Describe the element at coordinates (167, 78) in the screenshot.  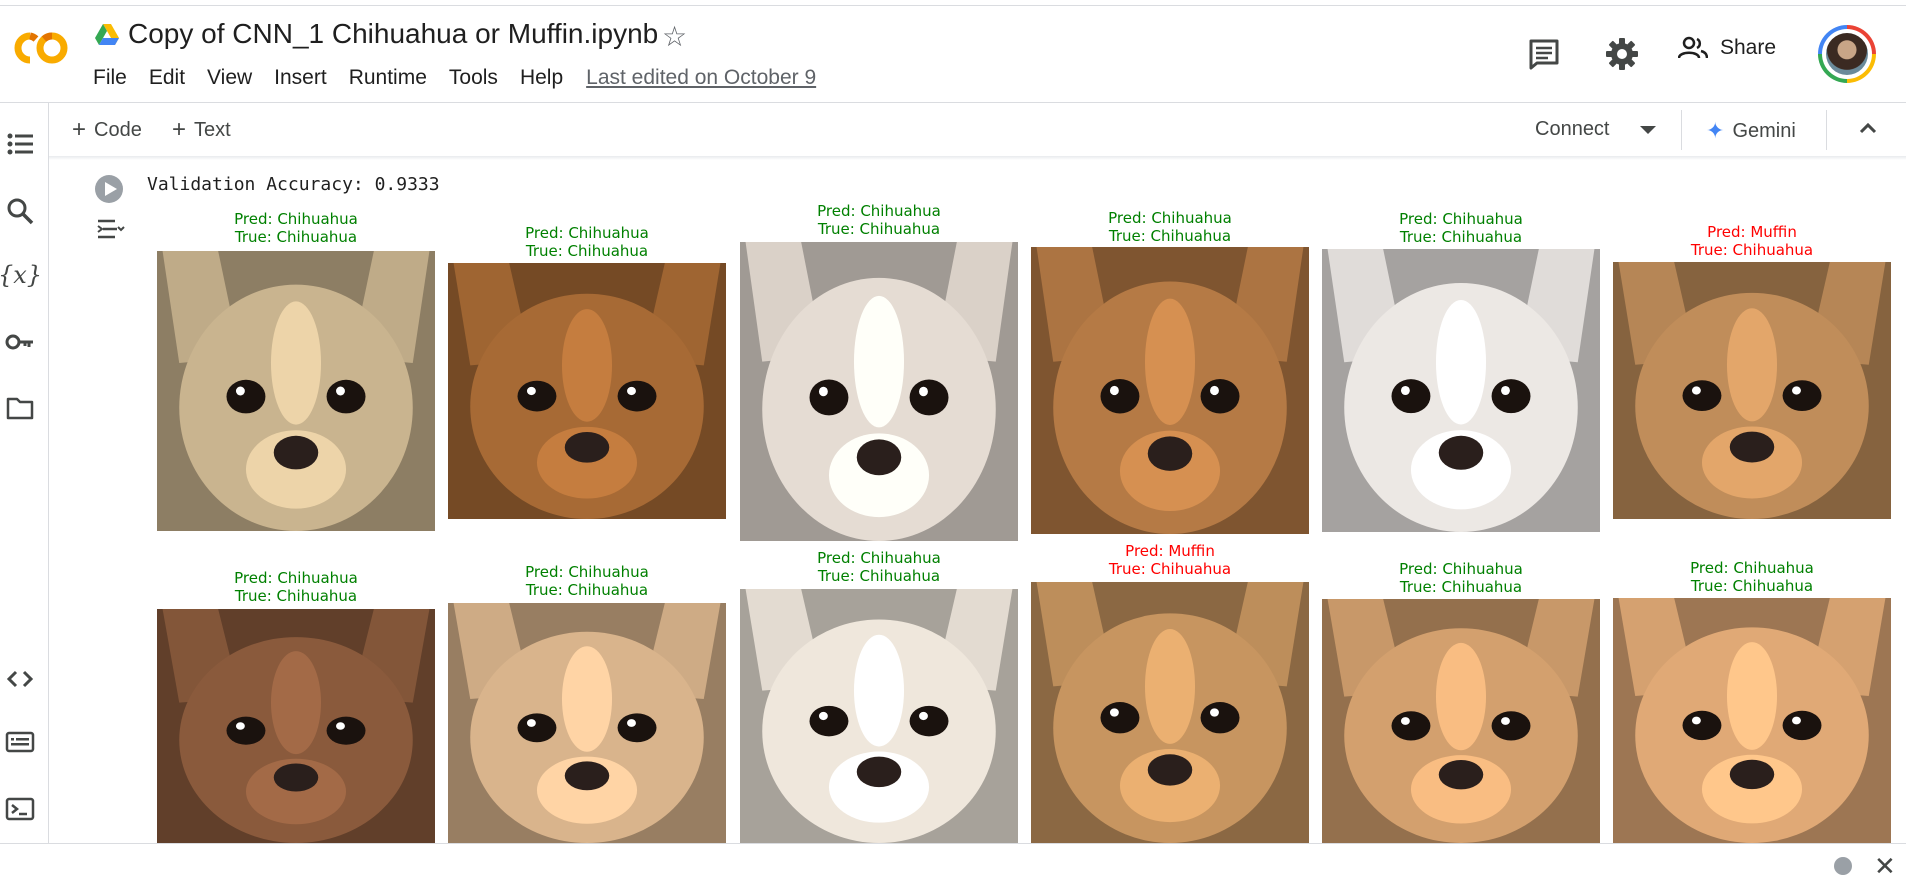
I see `menu-edit: Edit` at that location.